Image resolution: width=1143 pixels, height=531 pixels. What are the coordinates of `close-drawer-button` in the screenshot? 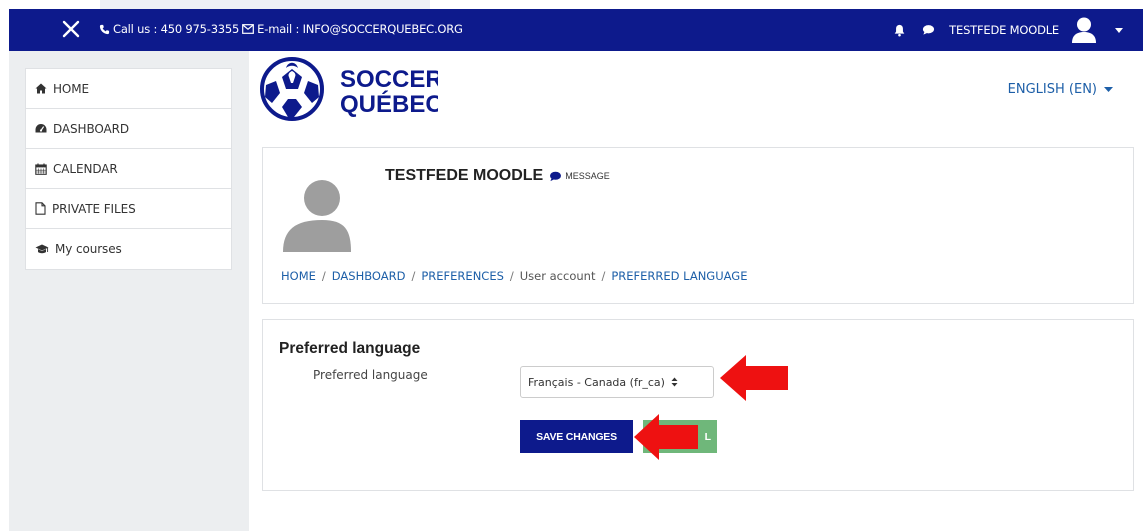 It's located at (71, 29).